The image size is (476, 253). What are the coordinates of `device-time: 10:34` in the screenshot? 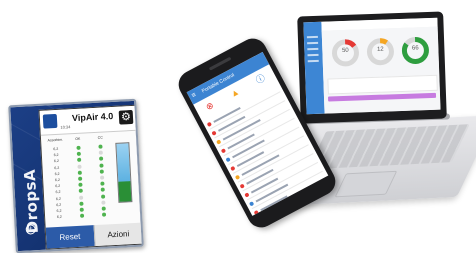 It's located at (65, 127).